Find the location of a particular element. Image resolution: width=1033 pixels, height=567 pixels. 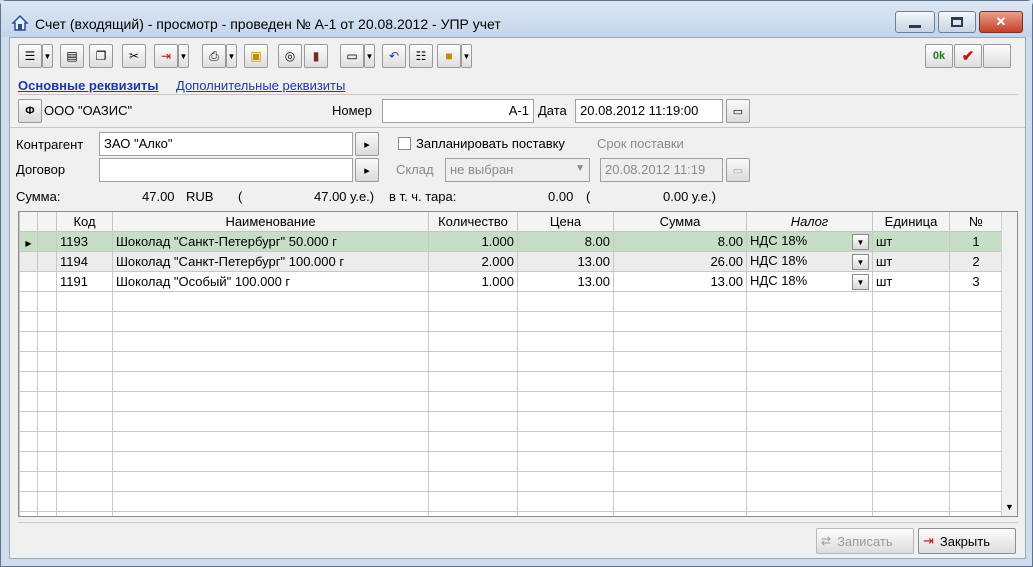

cell-code: 1193 is located at coordinates (84, 241).